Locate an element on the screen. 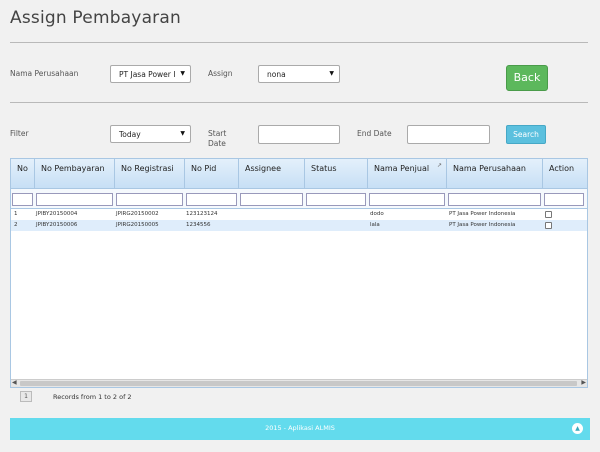  records-info: Records from 1 to 2 of 2 is located at coordinates (92, 397).